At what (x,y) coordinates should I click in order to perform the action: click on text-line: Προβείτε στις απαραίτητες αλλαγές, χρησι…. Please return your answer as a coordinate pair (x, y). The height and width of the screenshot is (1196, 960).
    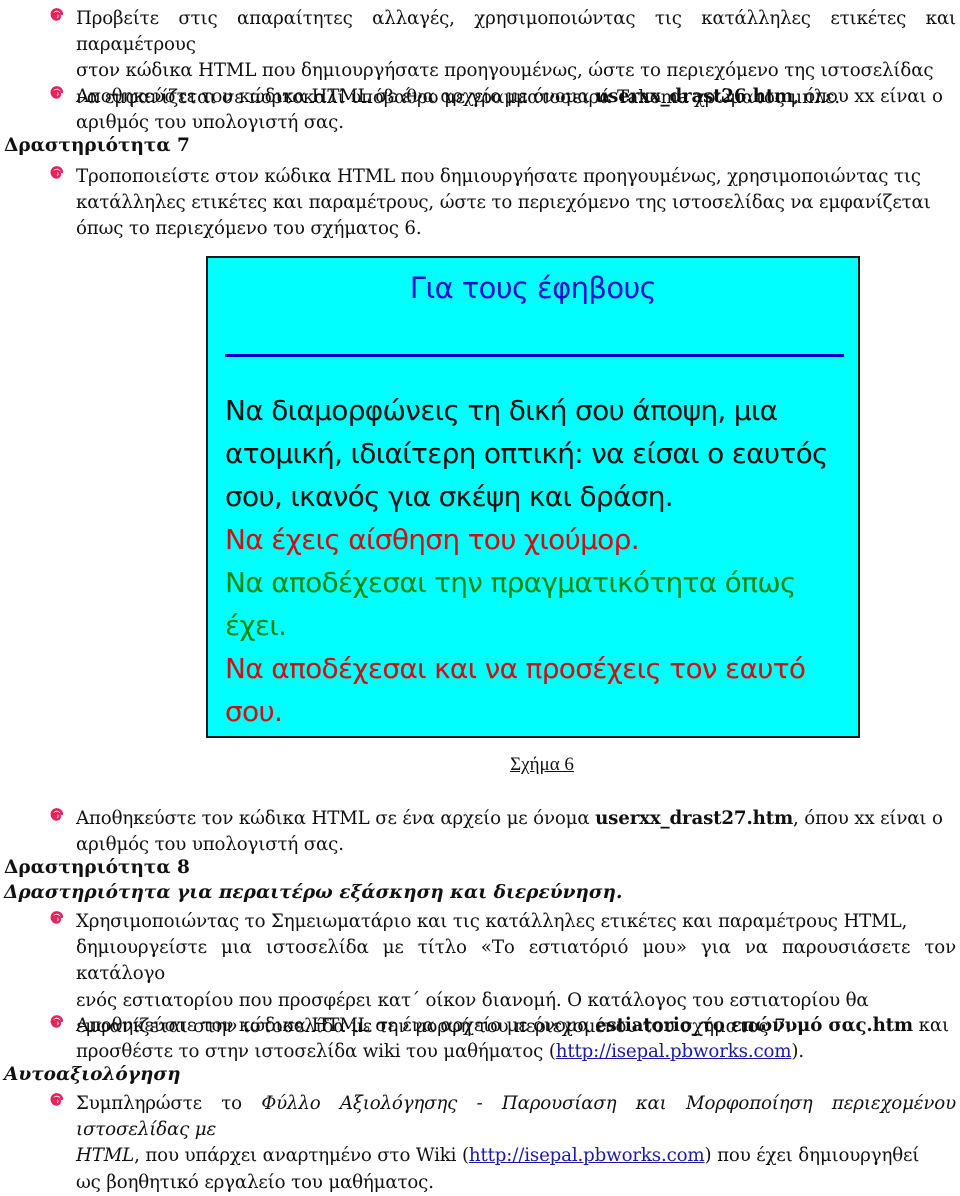
    Looking at the image, I should click on (516, 32).